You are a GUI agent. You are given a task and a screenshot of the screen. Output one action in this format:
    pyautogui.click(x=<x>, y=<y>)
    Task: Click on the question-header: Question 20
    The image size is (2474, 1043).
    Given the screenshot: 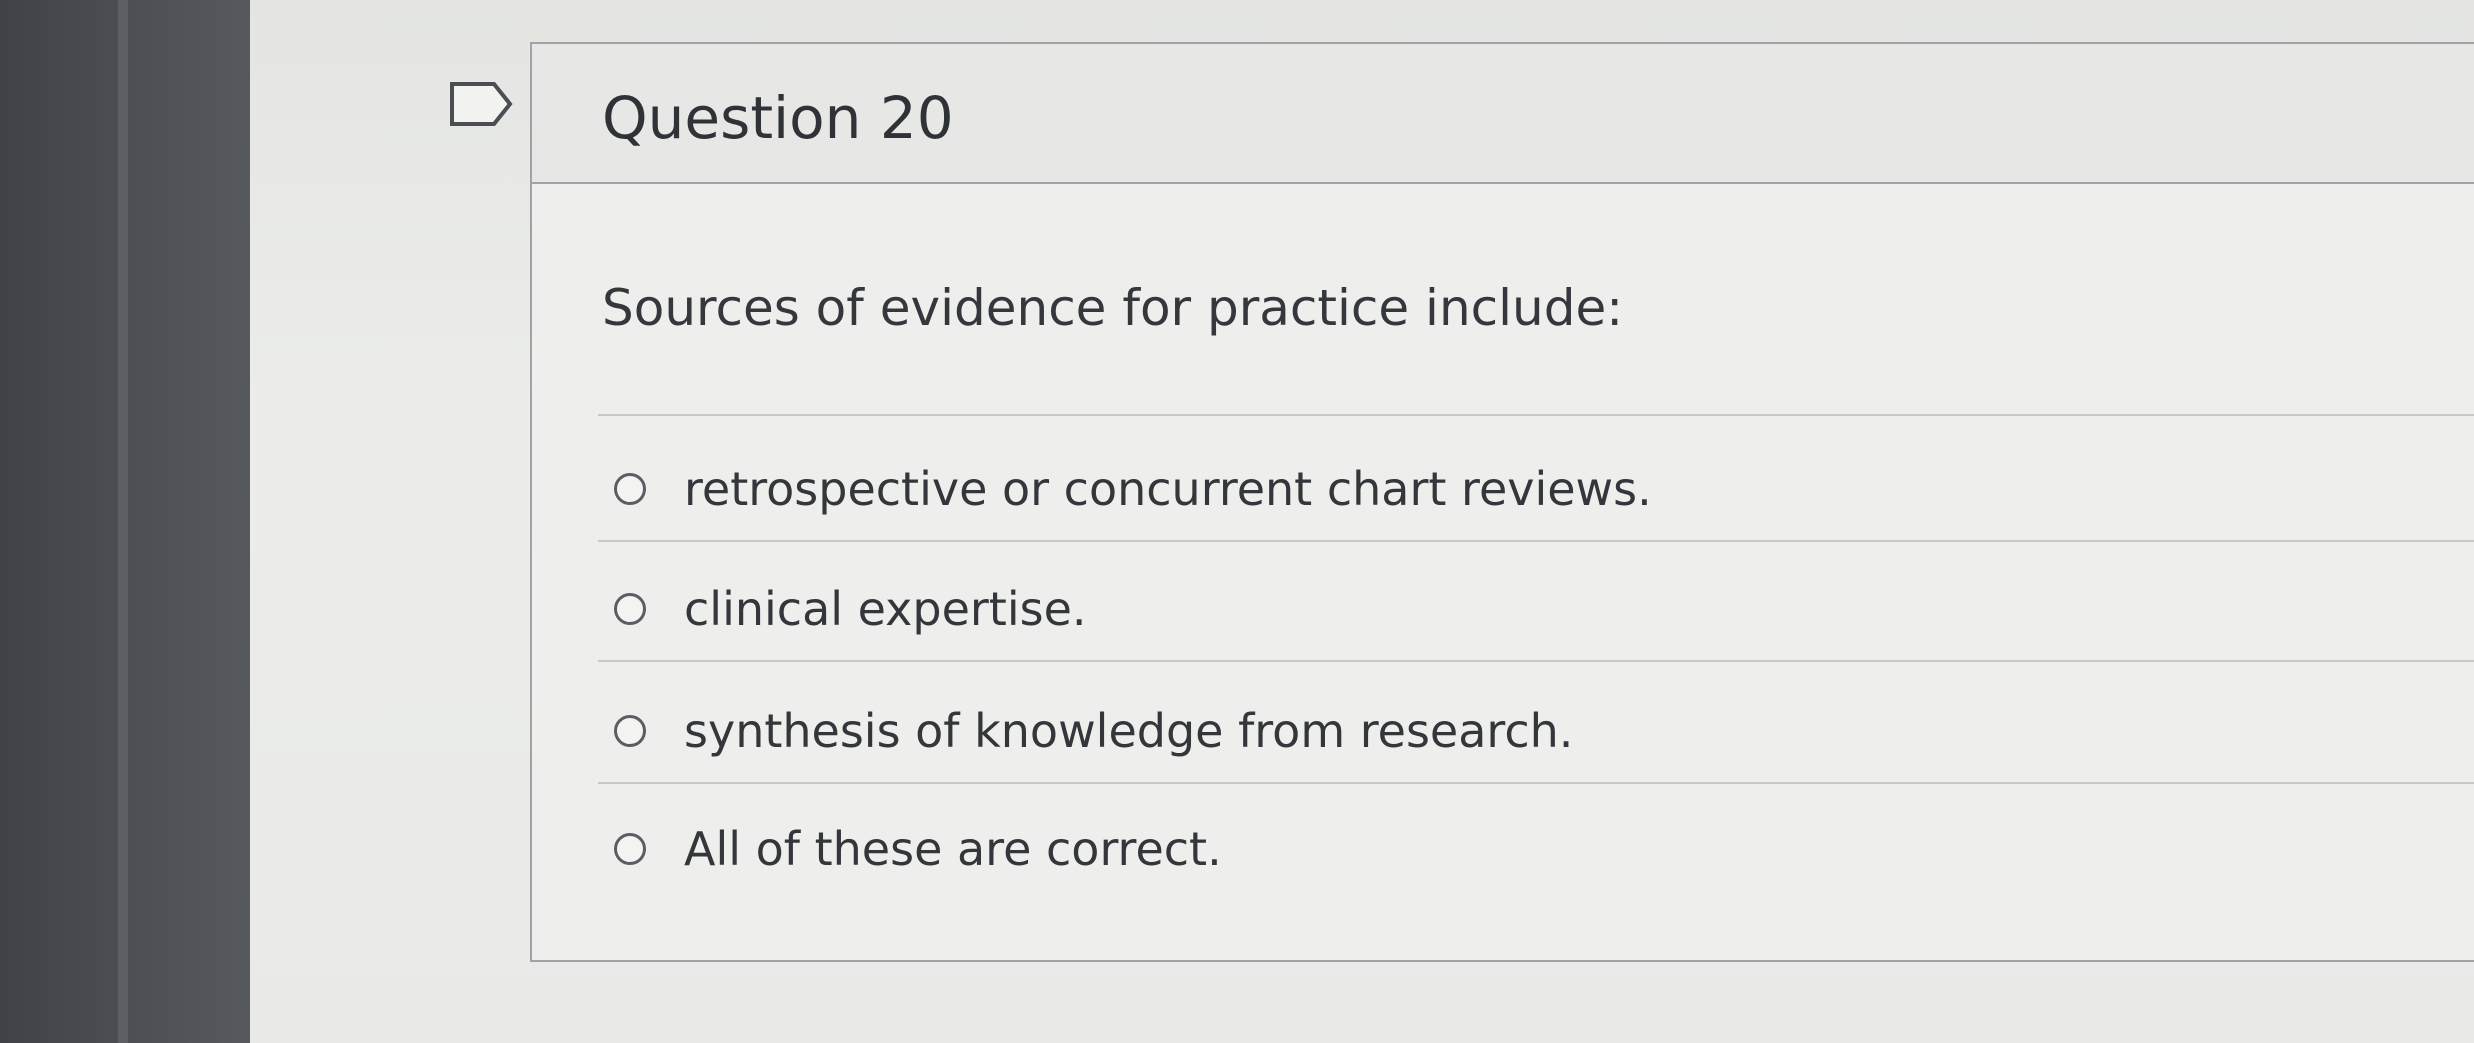 What is the action you would take?
    pyautogui.click(x=1503, y=114)
    